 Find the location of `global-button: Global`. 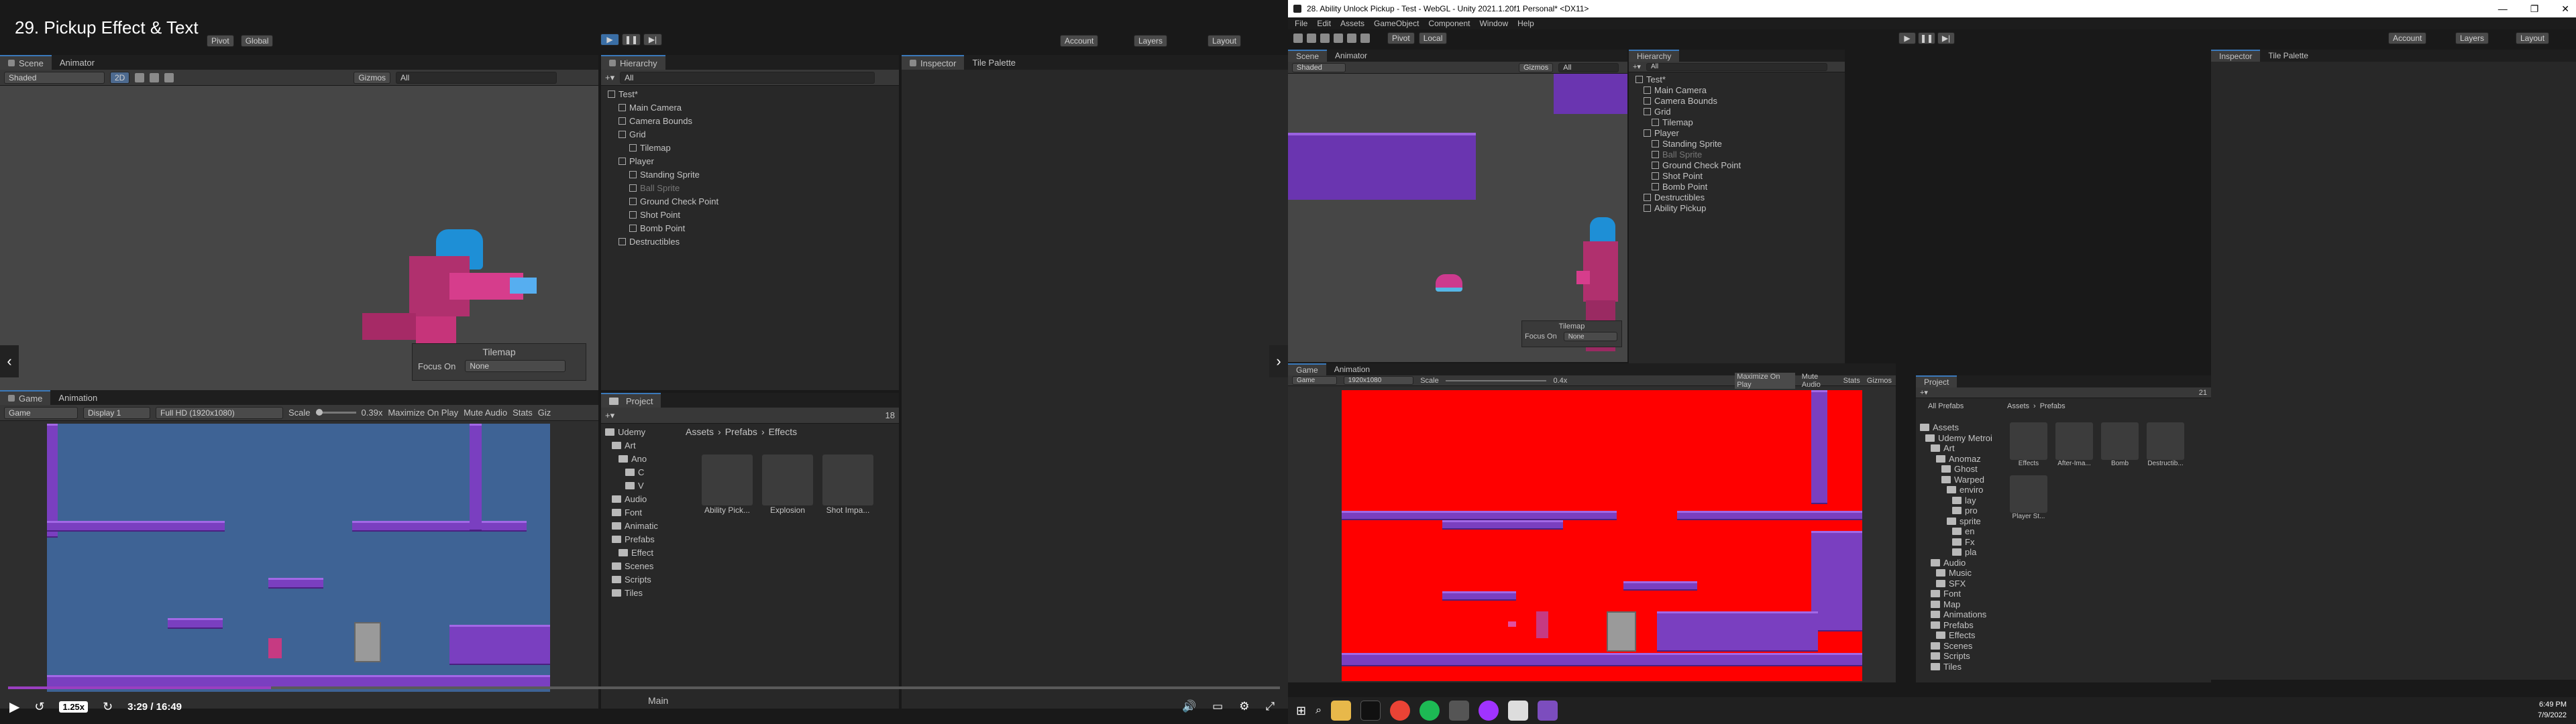

global-button: Global is located at coordinates (257, 41).